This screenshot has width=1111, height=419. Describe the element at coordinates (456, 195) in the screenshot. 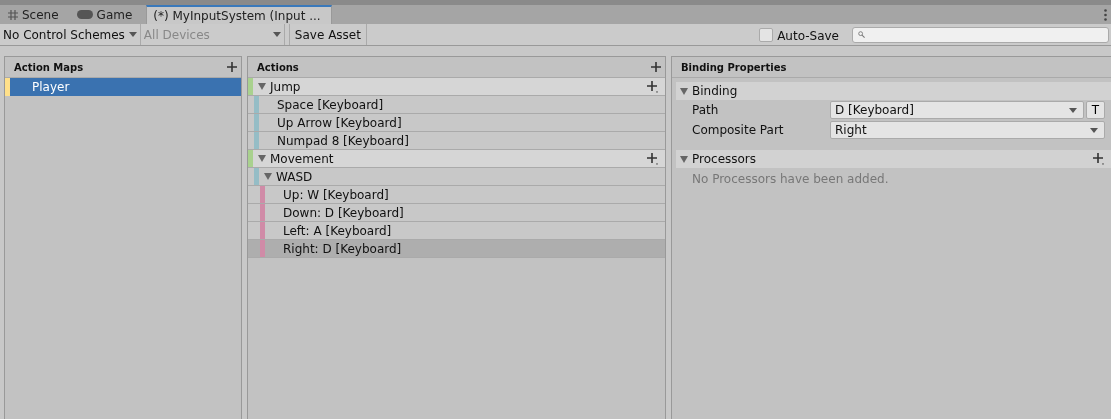

I see `action-tree-row: Up: W [Keyboard]` at that location.